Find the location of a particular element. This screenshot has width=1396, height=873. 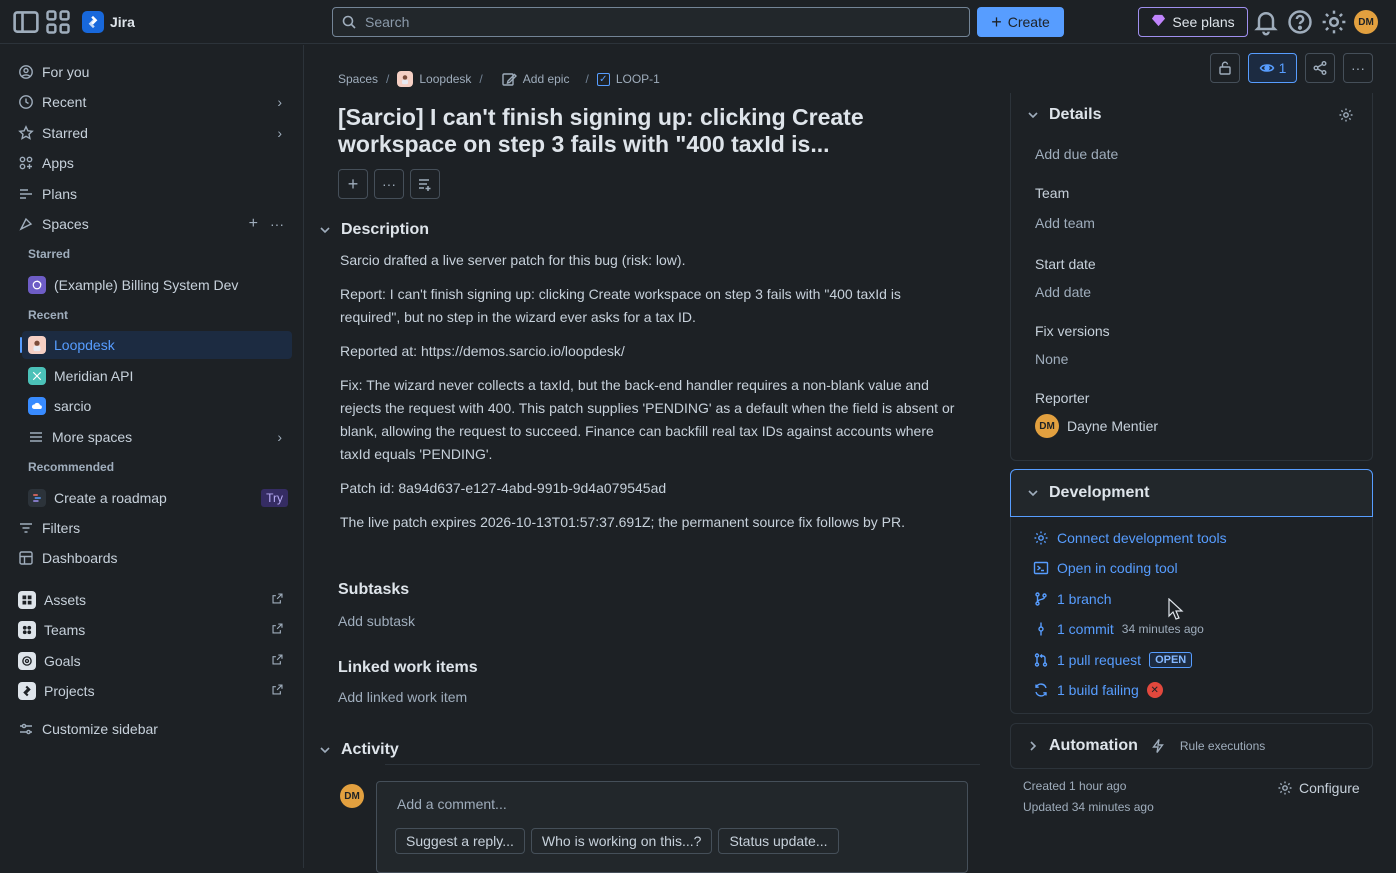

space-item-meridian: Meridian API is located at coordinates (157, 376).